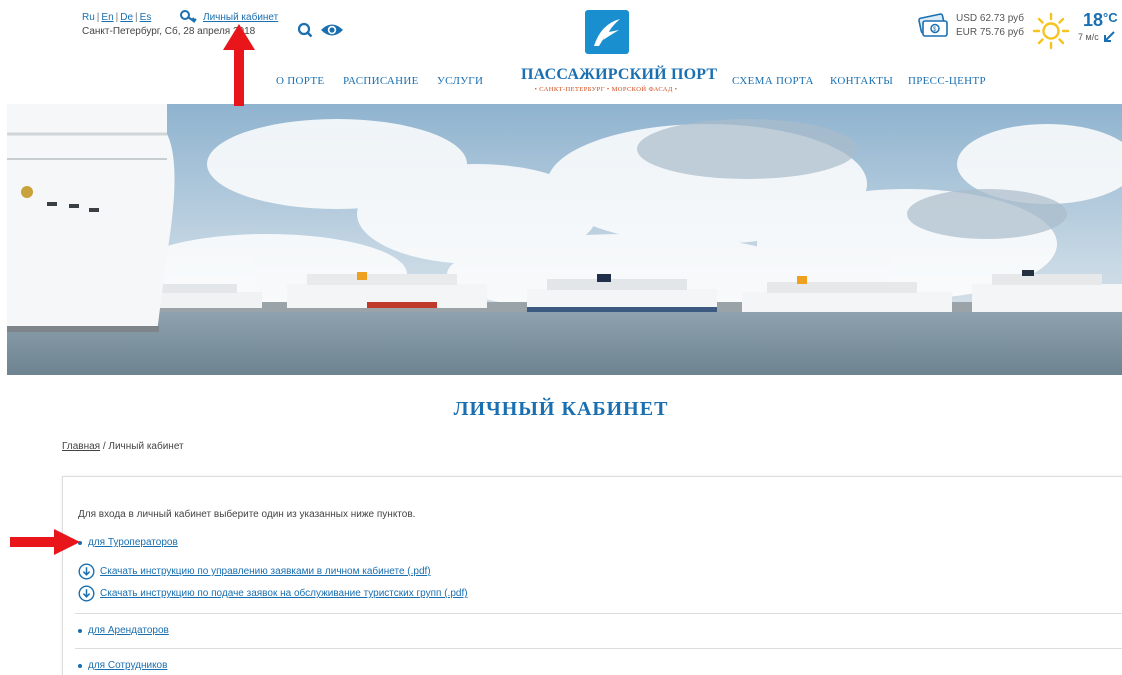  What do you see at coordinates (861, 81) in the screenshot?
I see `nav-contacts: Контакты` at bounding box center [861, 81].